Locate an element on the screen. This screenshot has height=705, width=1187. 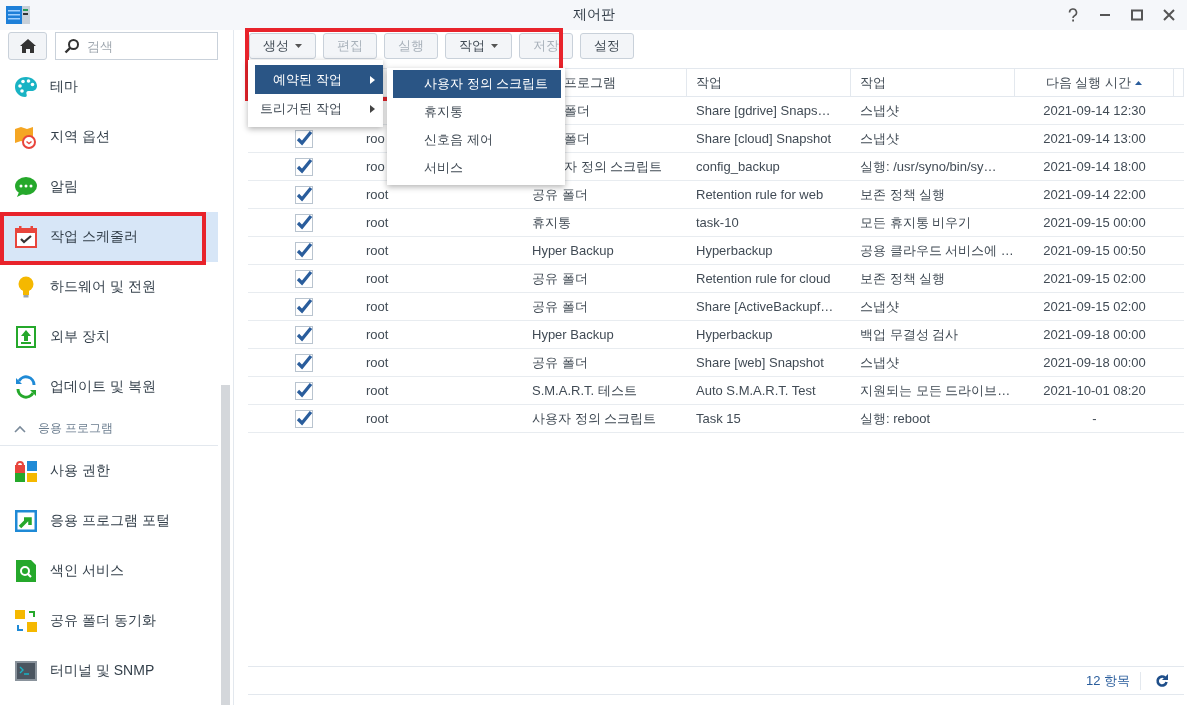
refresh-icon is located at coordinates (1162, 680).